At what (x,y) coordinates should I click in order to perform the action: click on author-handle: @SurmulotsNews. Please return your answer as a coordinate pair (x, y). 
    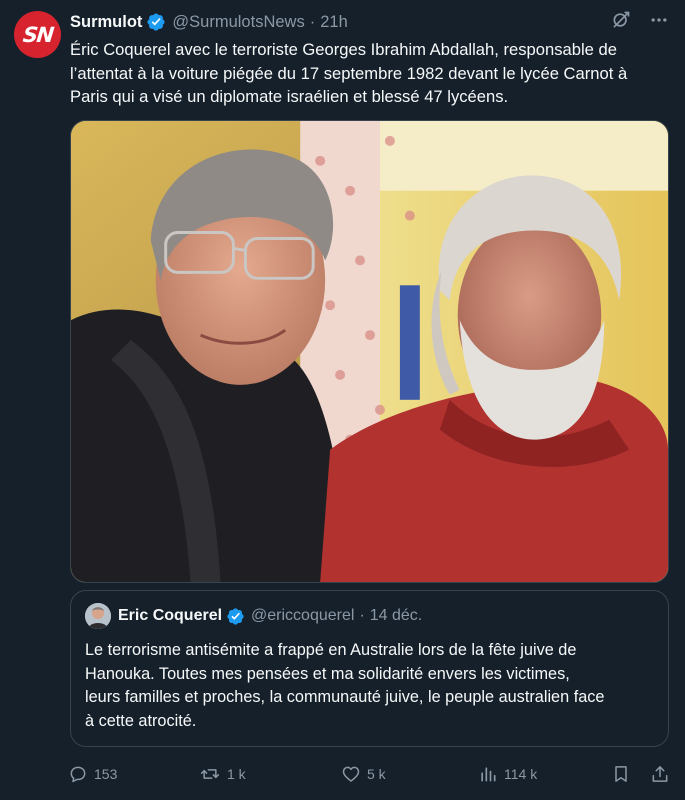
    Looking at the image, I should click on (238, 22).